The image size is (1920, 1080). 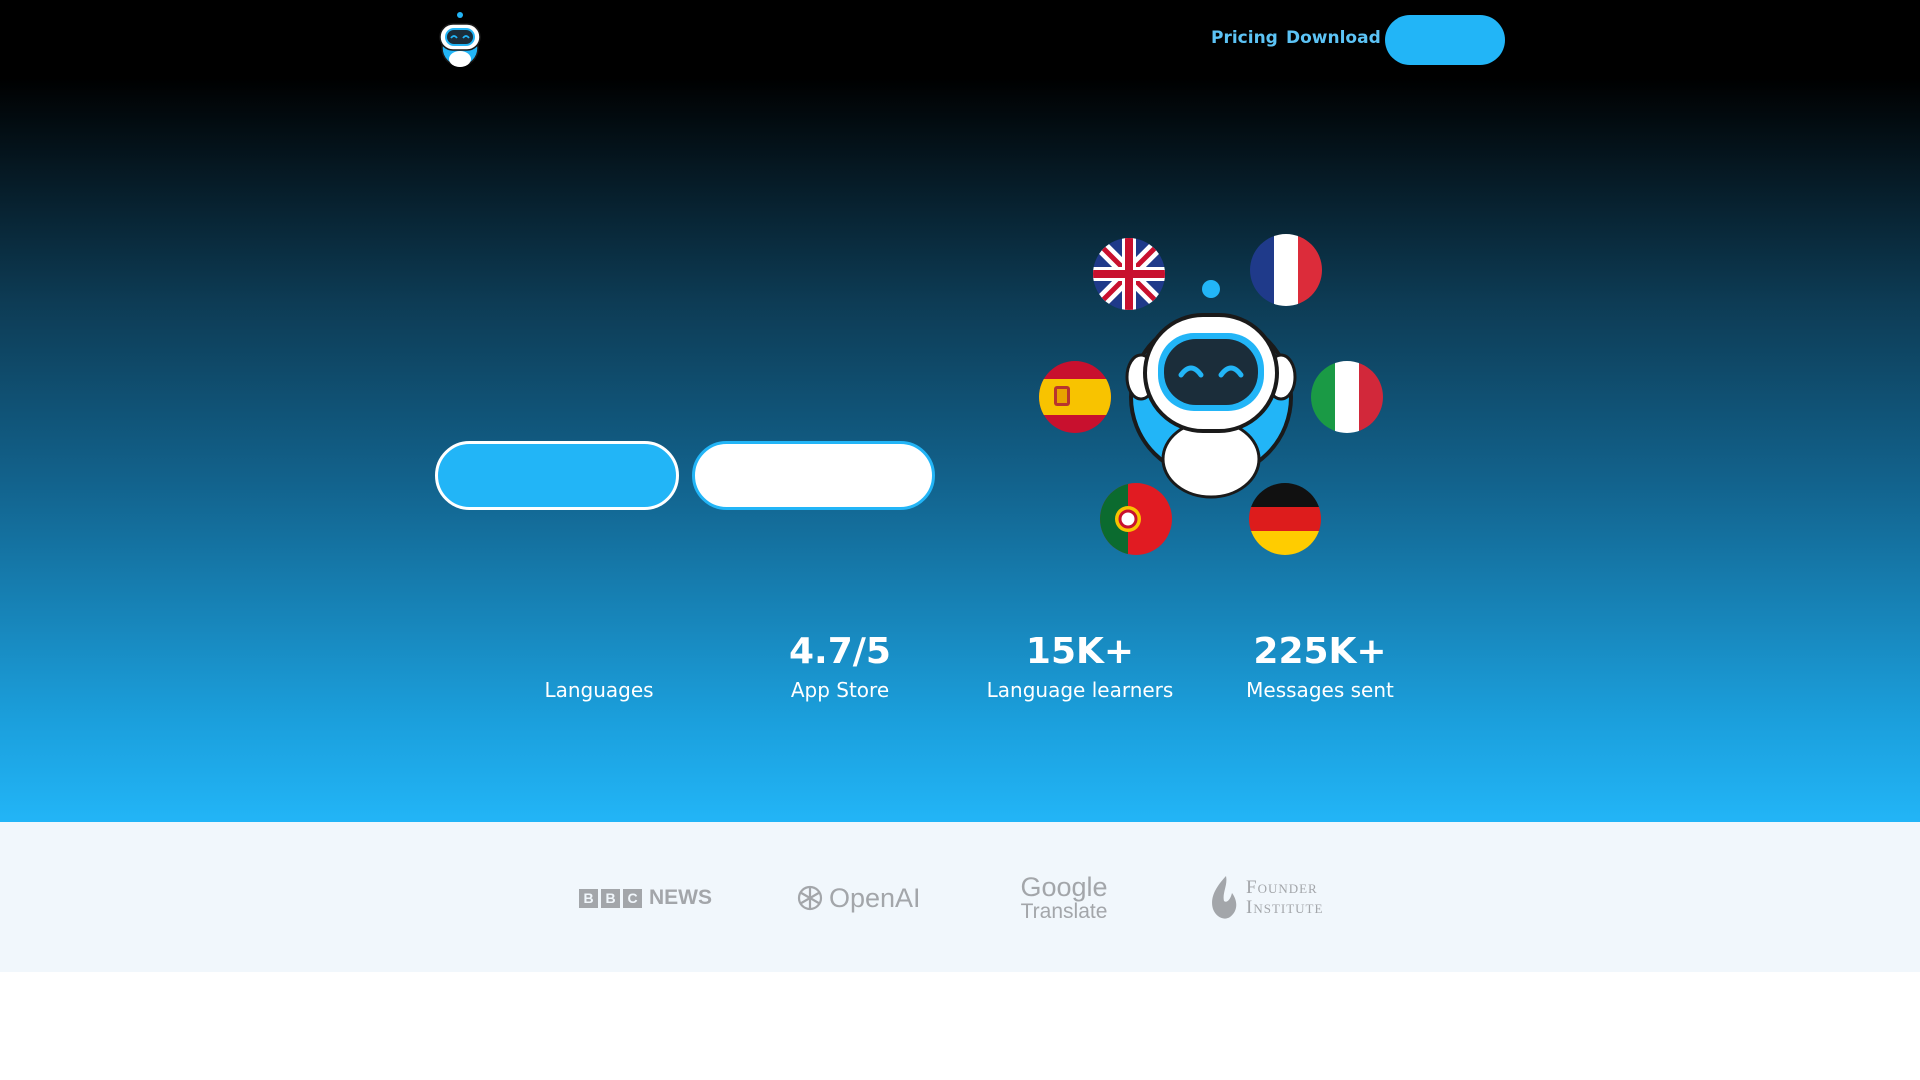 What do you see at coordinates (632, 898) in the screenshot?
I see `bbc-letter: C` at bounding box center [632, 898].